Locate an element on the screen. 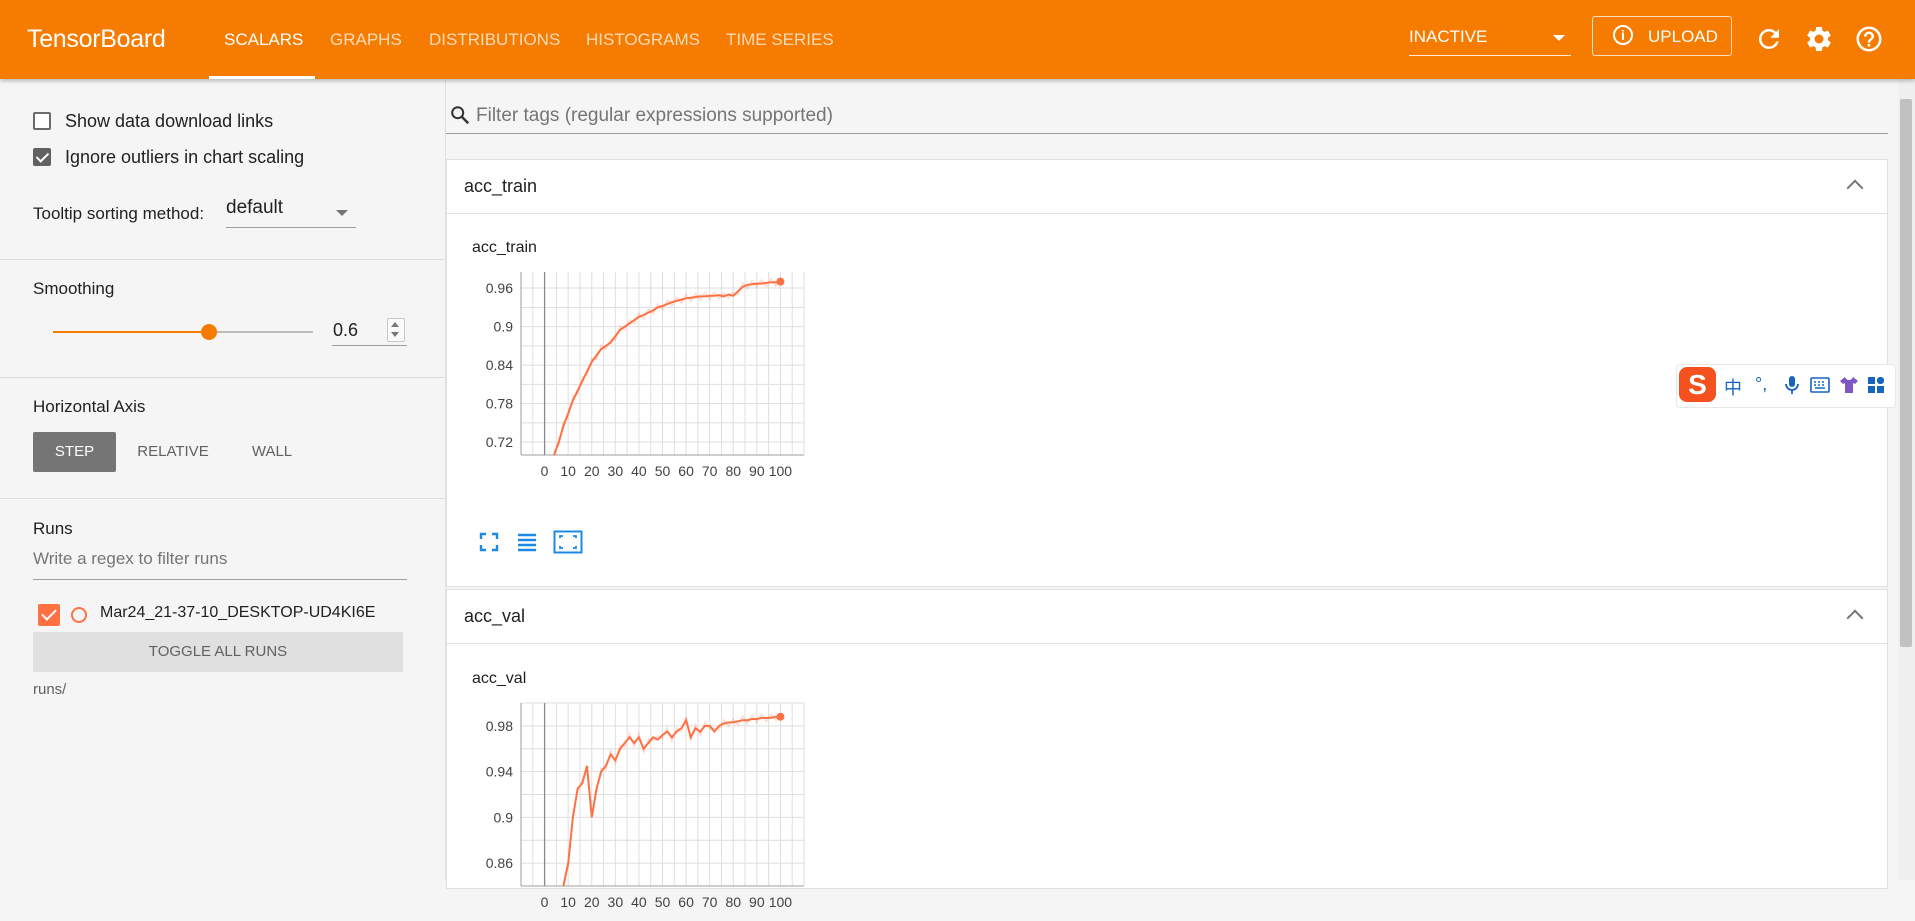 The height and width of the screenshot is (921, 1915). skin-icon is located at coordinates (1849, 385).